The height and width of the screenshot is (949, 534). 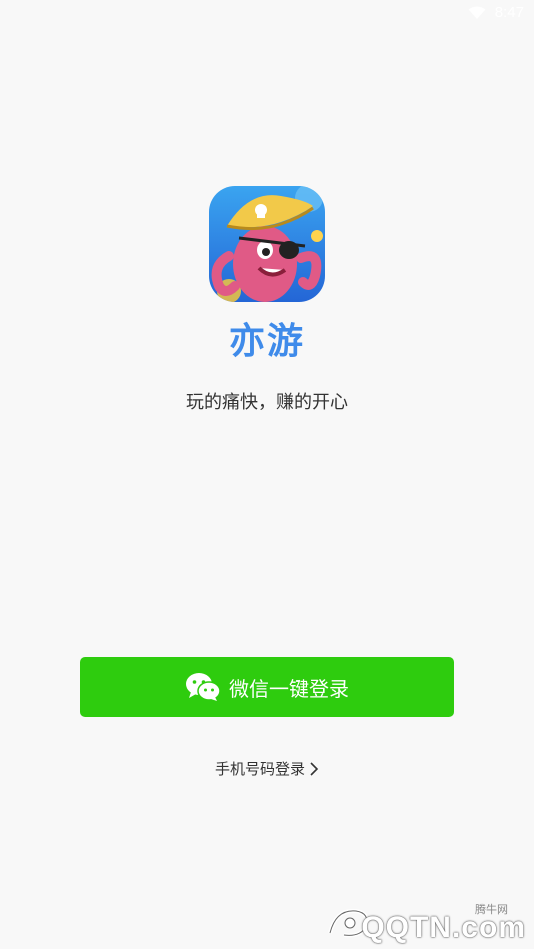 What do you see at coordinates (509, 12) in the screenshot?
I see `status-time: 8:47` at bounding box center [509, 12].